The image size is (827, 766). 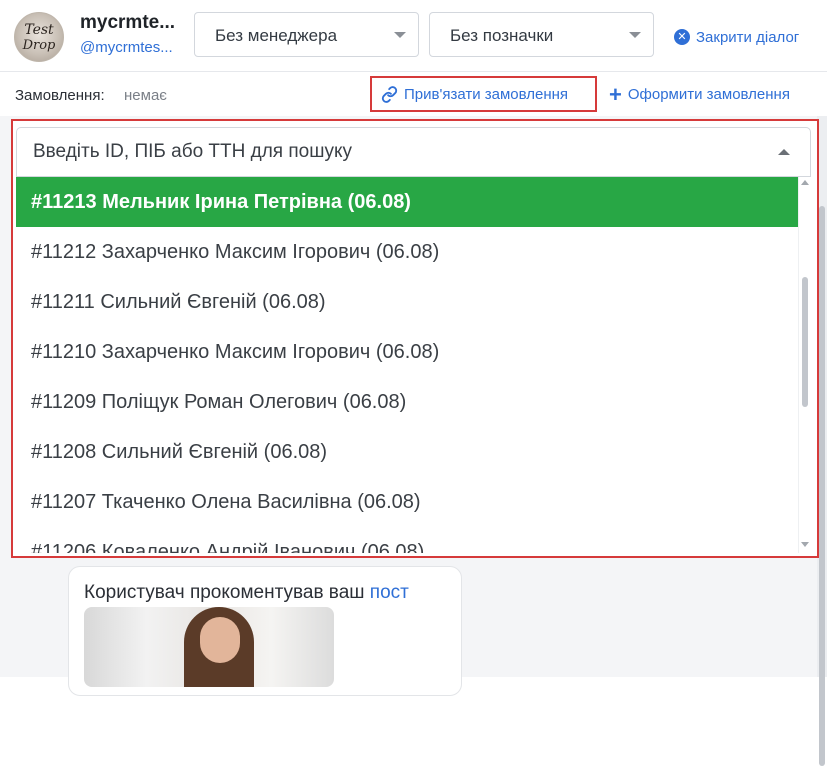 I want to click on create-order-label: Оформити замовлення, so click(x=708, y=94).